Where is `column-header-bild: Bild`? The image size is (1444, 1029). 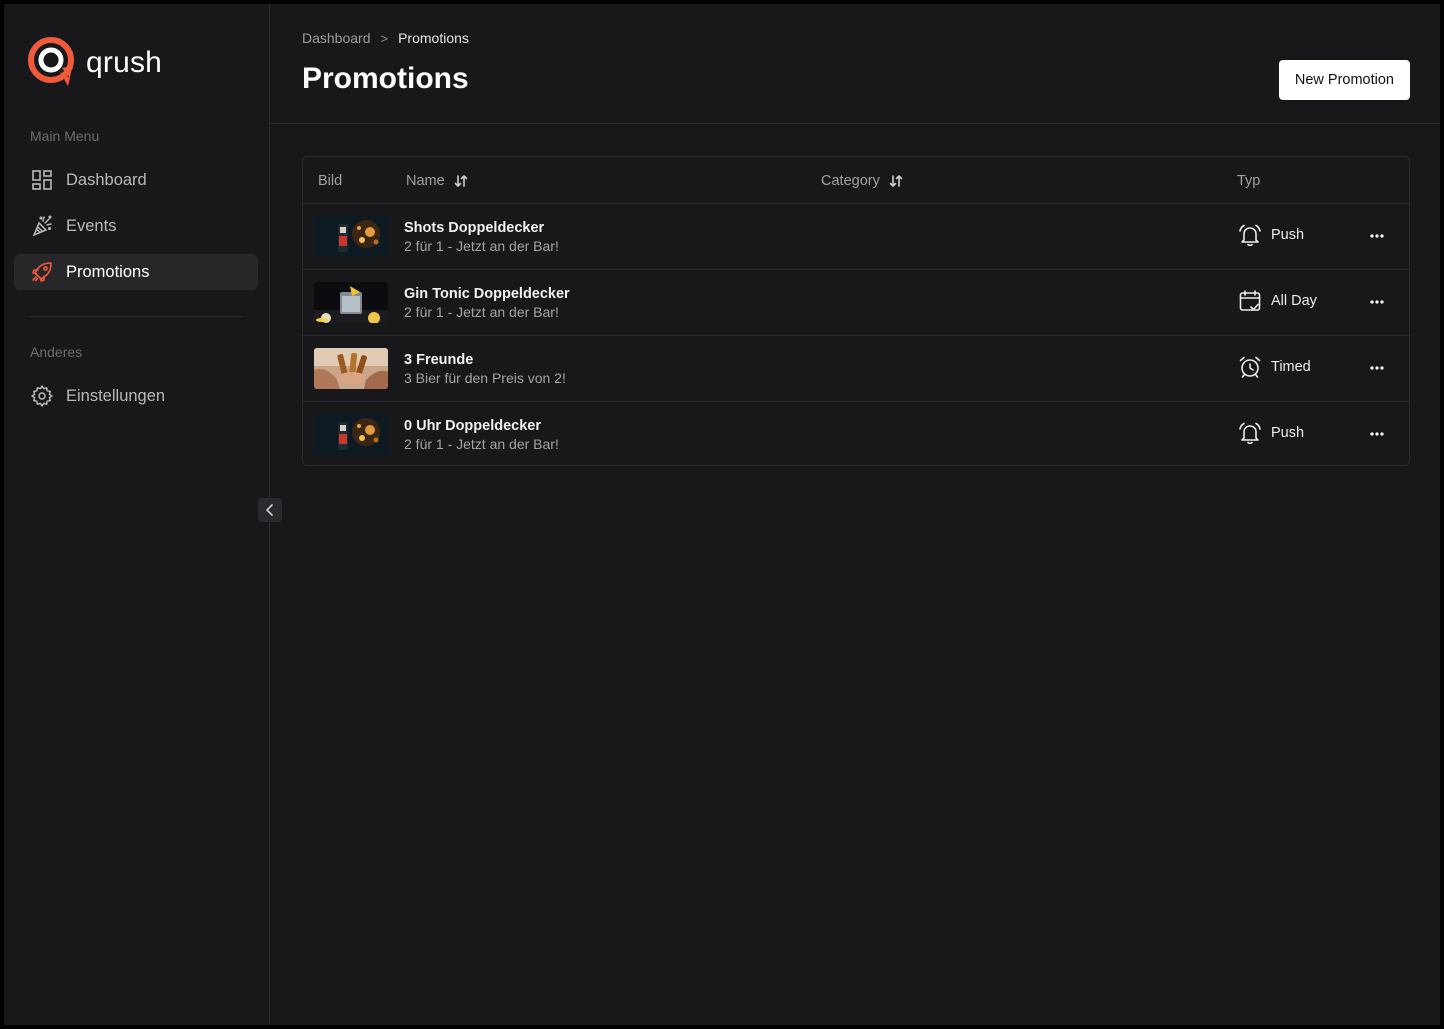 column-header-bild: Bild is located at coordinates (330, 180).